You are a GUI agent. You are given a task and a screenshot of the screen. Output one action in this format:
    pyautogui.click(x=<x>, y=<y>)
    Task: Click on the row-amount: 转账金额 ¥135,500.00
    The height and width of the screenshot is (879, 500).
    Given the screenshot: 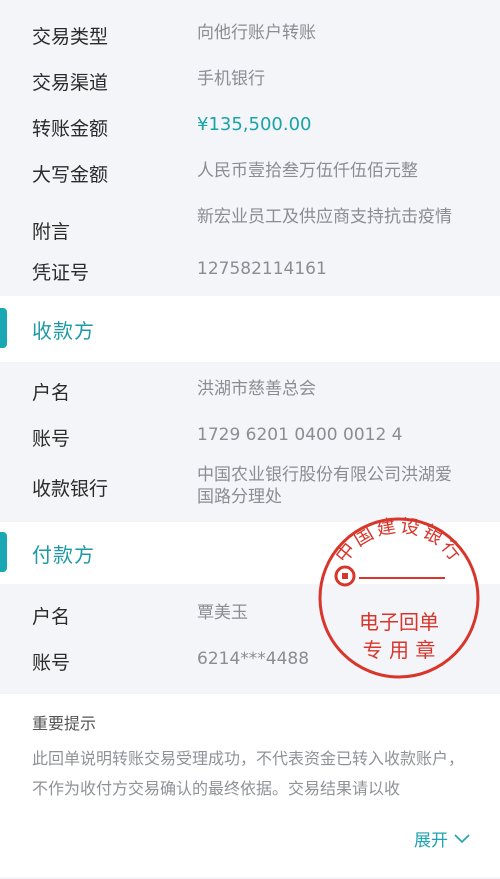 What is the action you would take?
    pyautogui.click(x=250, y=137)
    